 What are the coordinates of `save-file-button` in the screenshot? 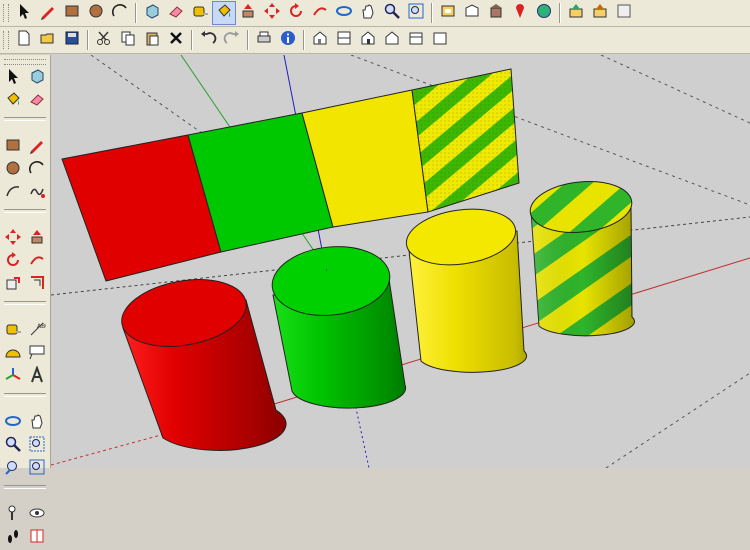 It's located at (72, 40).